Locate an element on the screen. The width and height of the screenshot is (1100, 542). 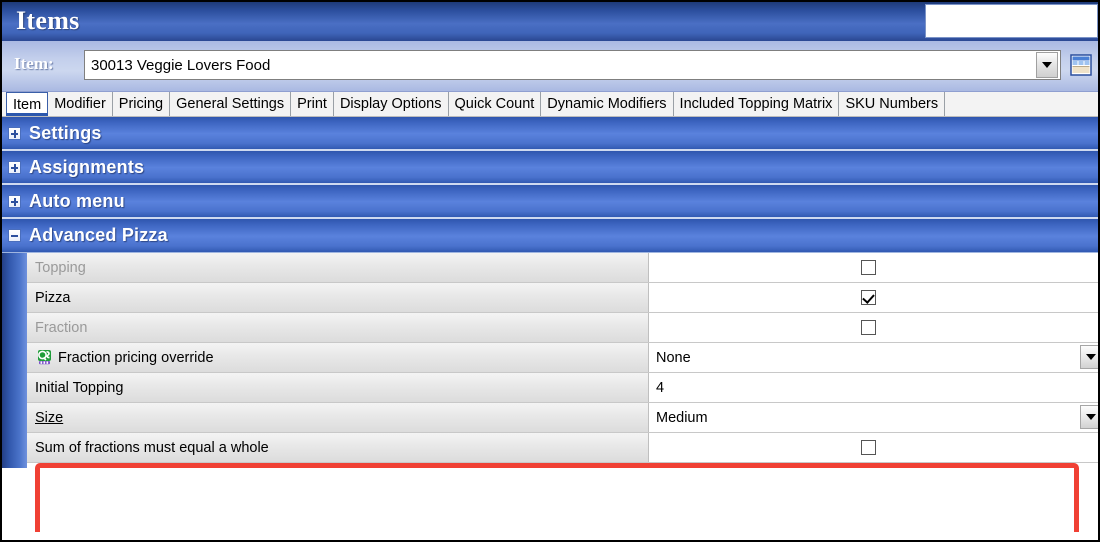
property-name-cell: Initial Topping is located at coordinates (338, 387).